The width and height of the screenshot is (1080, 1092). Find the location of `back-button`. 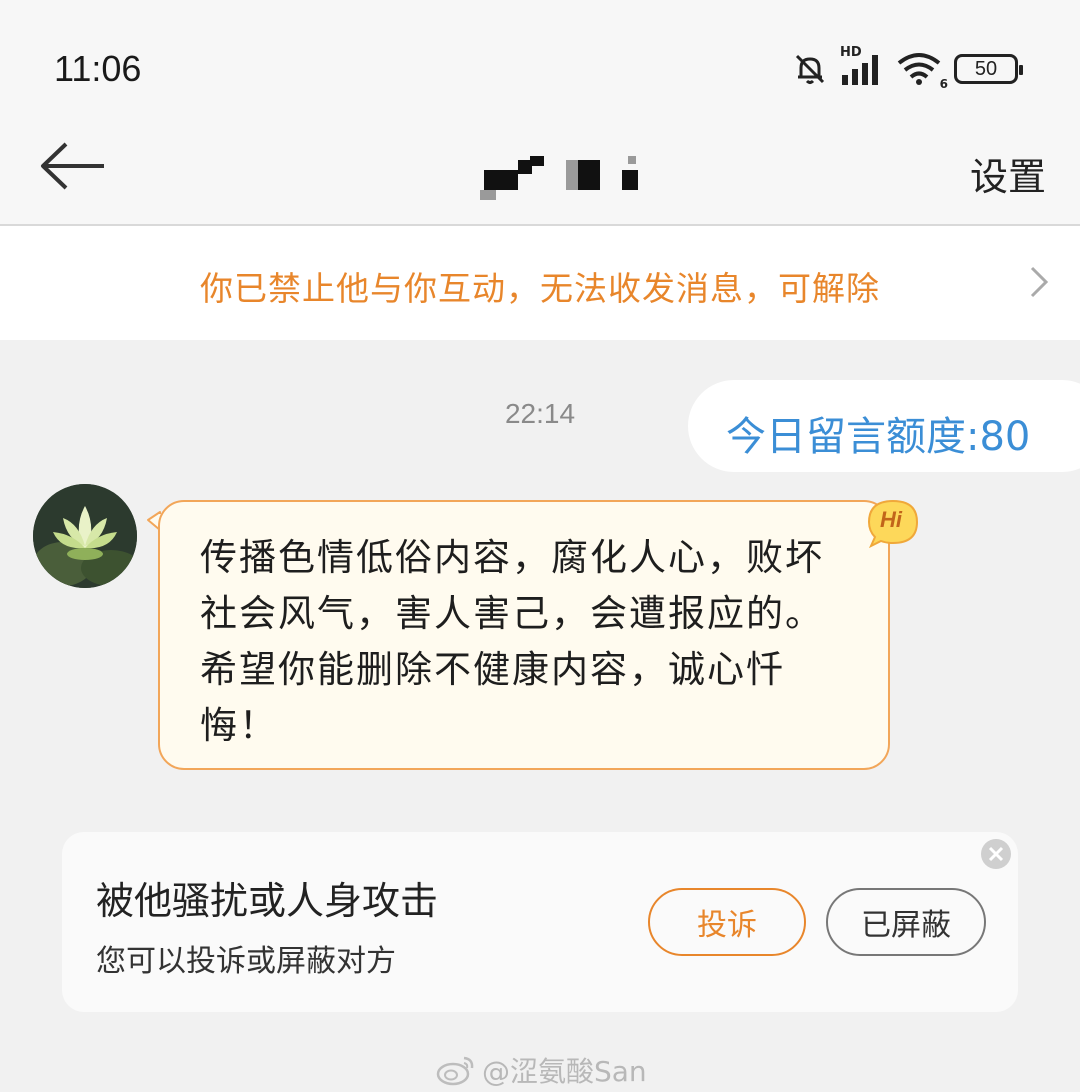

back-button is located at coordinates (73, 166).